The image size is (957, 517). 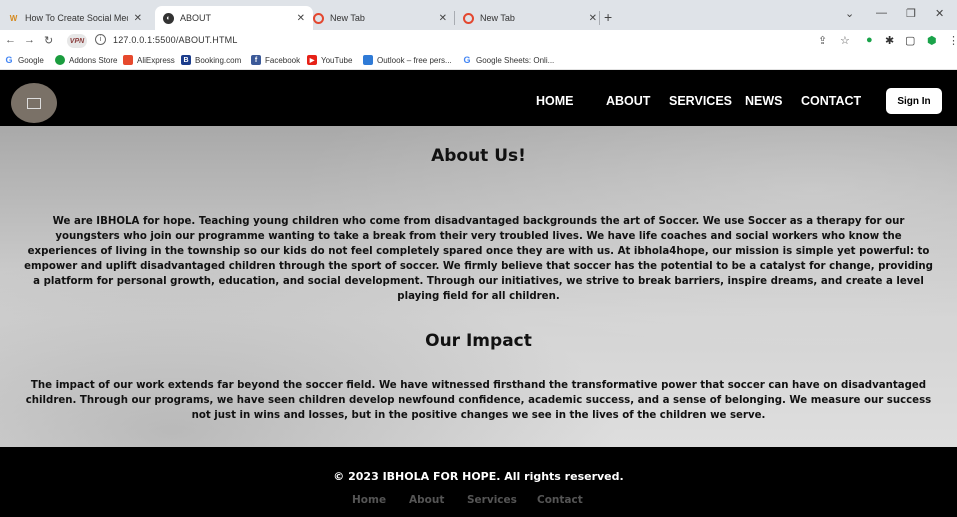 I want to click on bookmark-google: G Google, so click(x=24, y=60).